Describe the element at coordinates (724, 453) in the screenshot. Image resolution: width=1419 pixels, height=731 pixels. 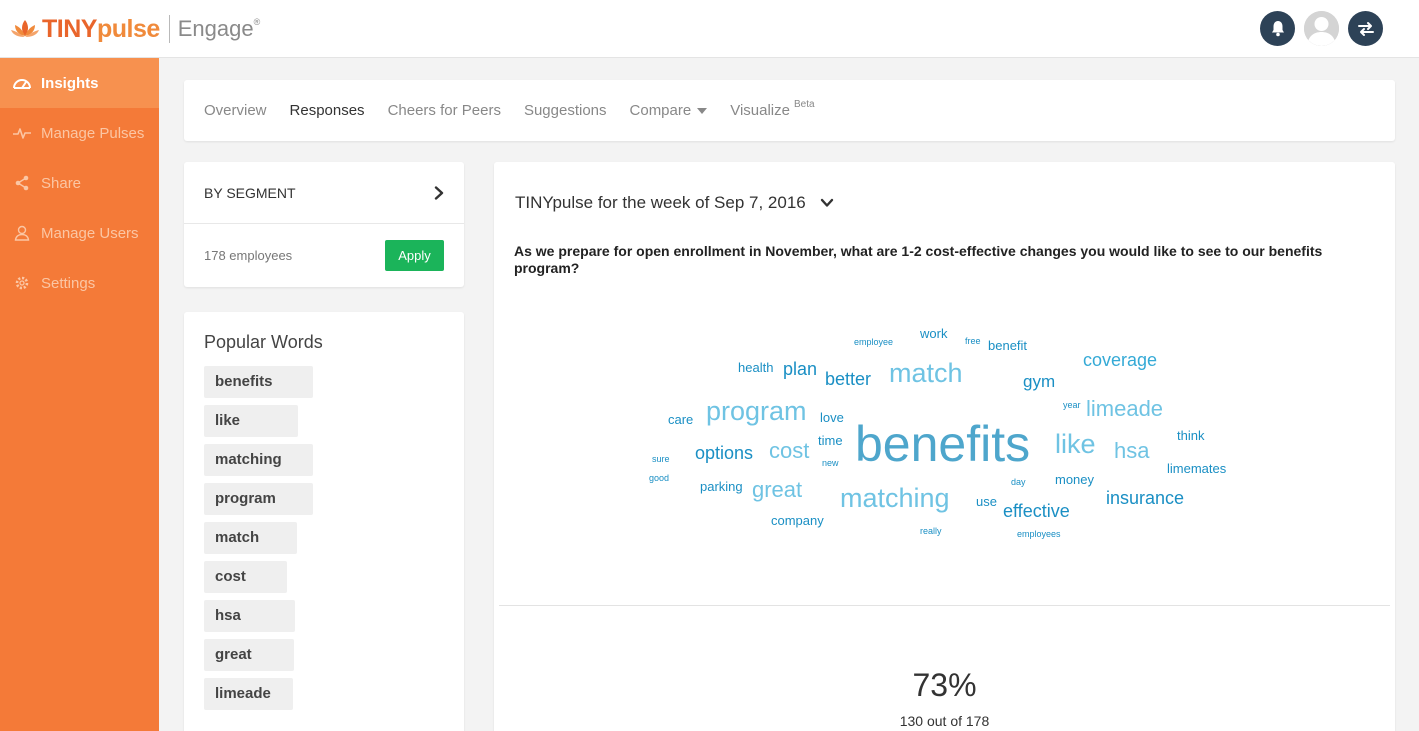
I see `word-cloud-word: options` at that location.